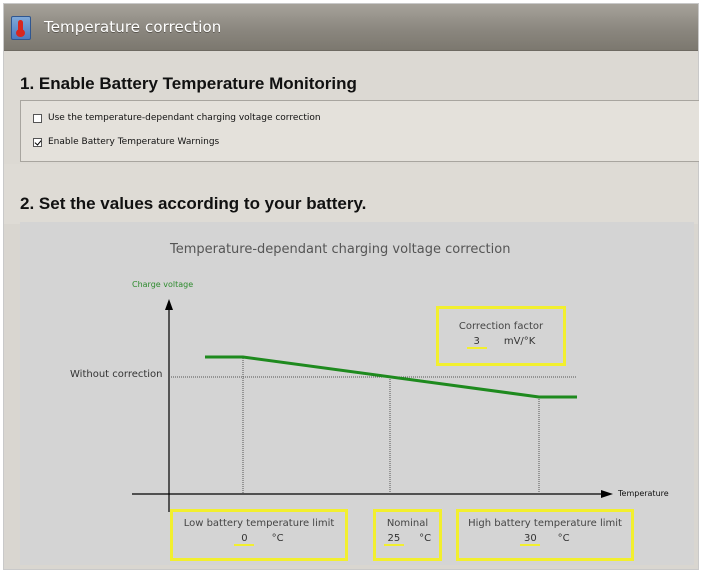 Image resolution: width=703 pixels, height=573 pixels. Describe the element at coordinates (425, 538) in the screenshot. I see `nominal-unit: °C` at that location.